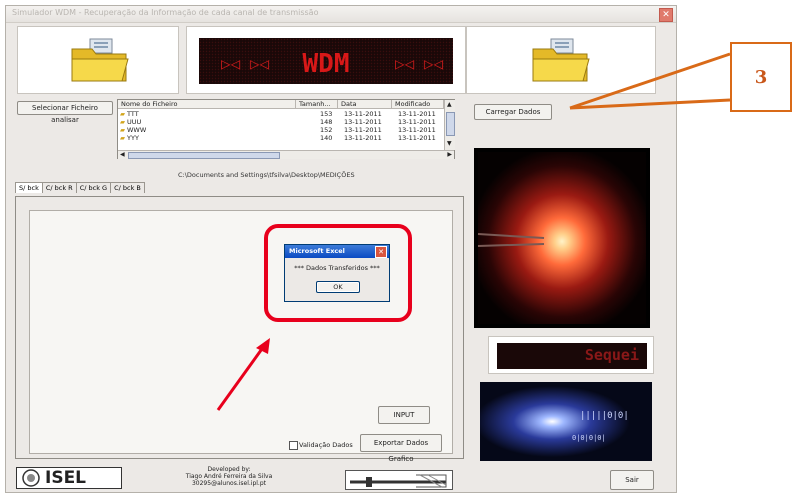 This screenshot has width=795, height=499. I want to click on credit-line-2: Tiago André Ferreira da Silva, so click(229, 476).